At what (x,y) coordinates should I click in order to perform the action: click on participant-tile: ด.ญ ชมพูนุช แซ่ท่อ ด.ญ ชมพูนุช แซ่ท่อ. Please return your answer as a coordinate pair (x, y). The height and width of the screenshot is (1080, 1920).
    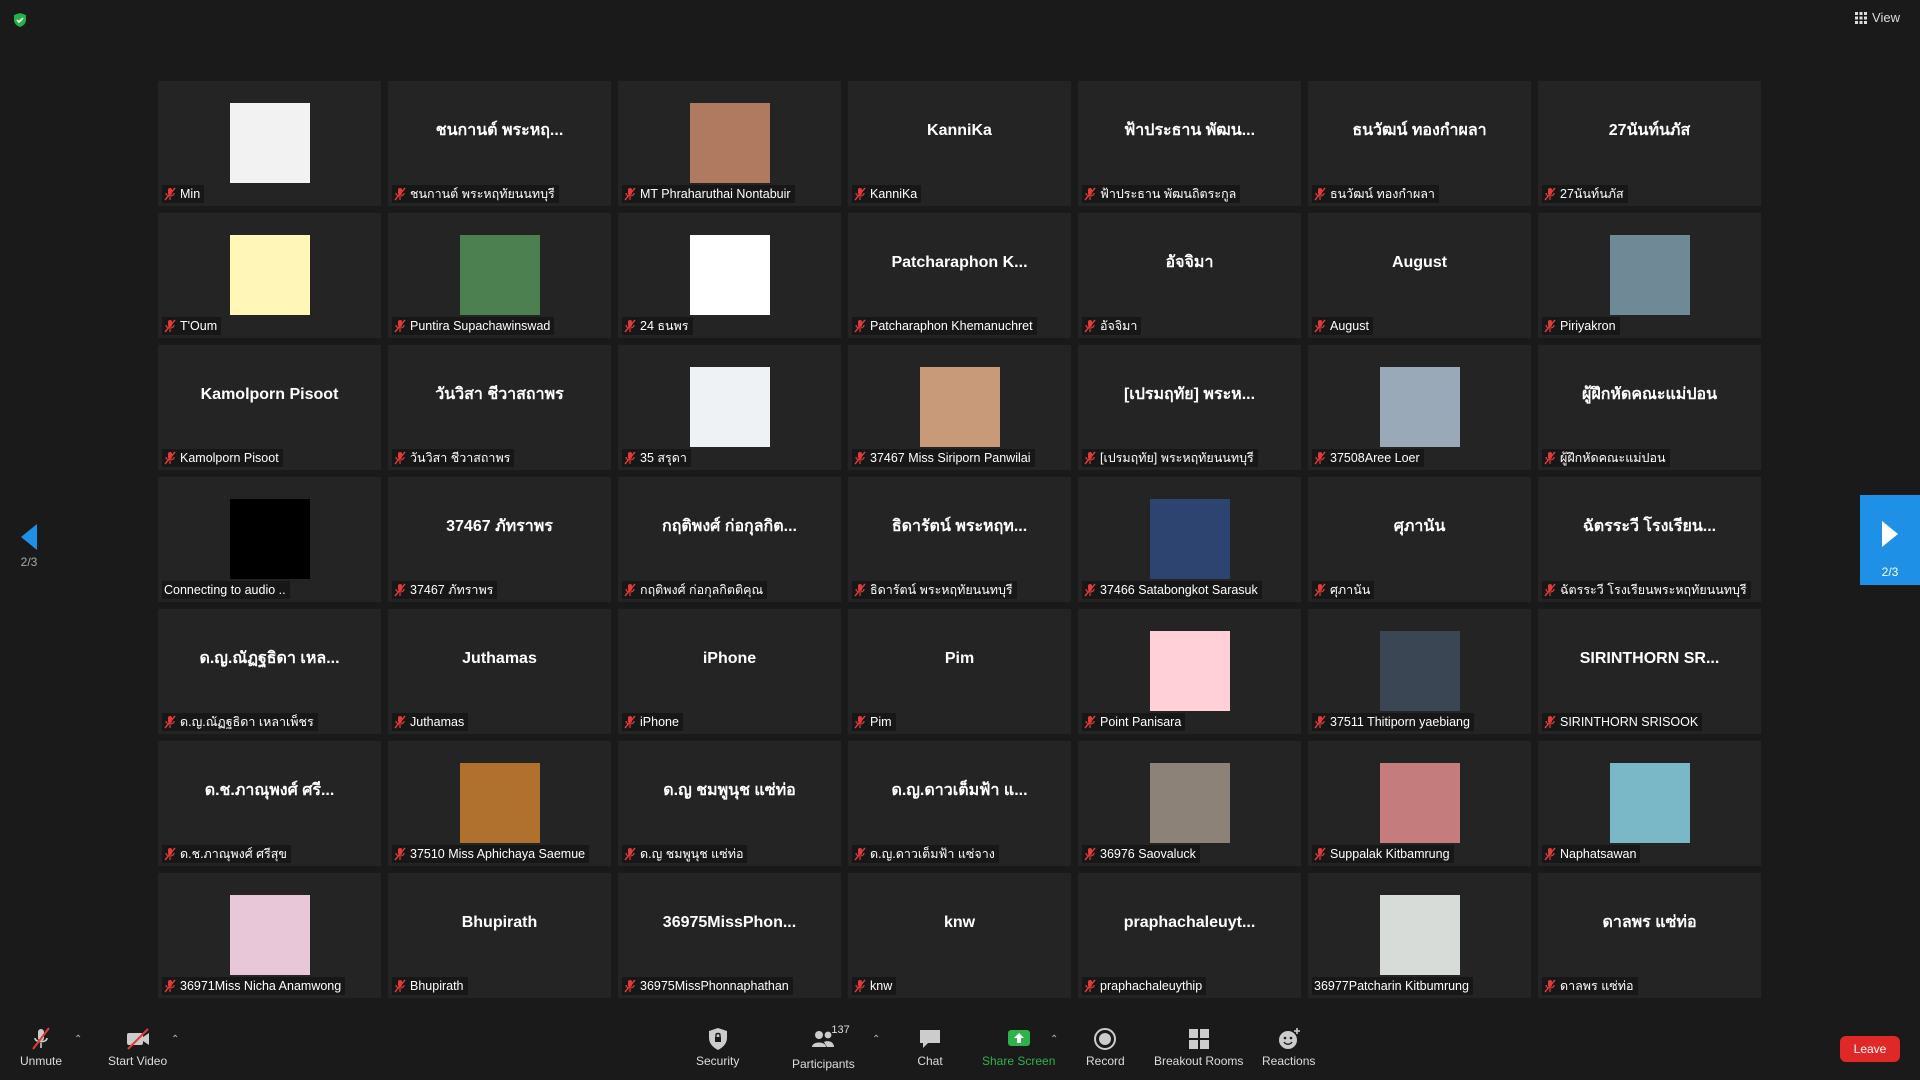
    Looking at the image, I should click on (729, 803).